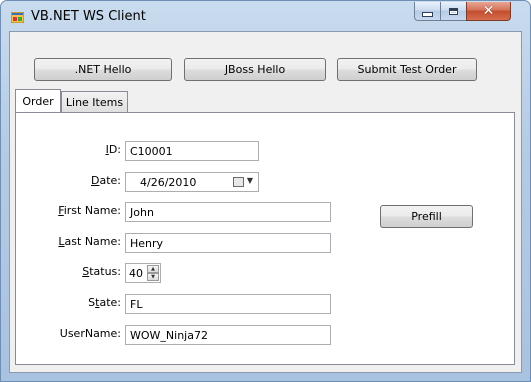 Image resolution: width=531 pixels, height=382 pixels. I want to click on date-value: 4/26/2010, so click(168, 182).